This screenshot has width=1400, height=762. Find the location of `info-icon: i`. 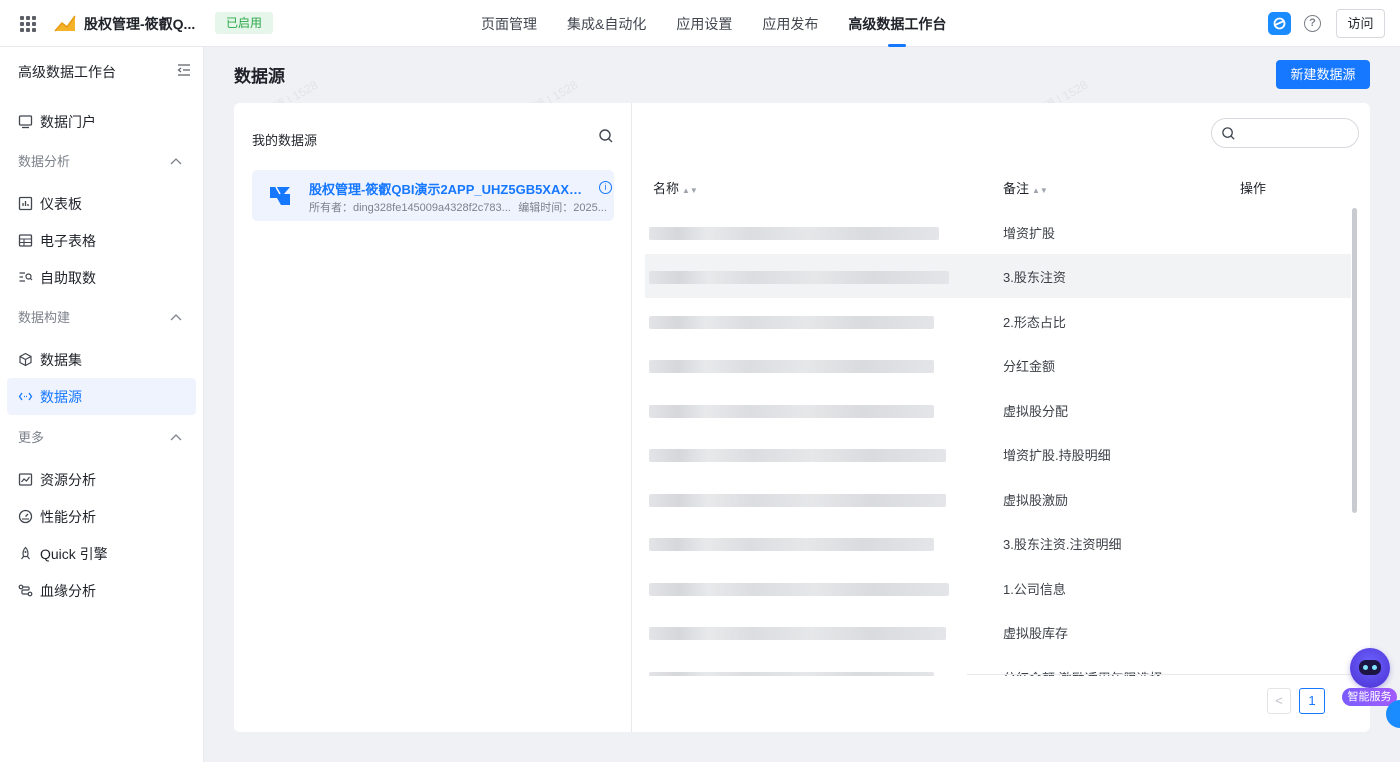

info-icon: i is located at coordinates (605, 187).